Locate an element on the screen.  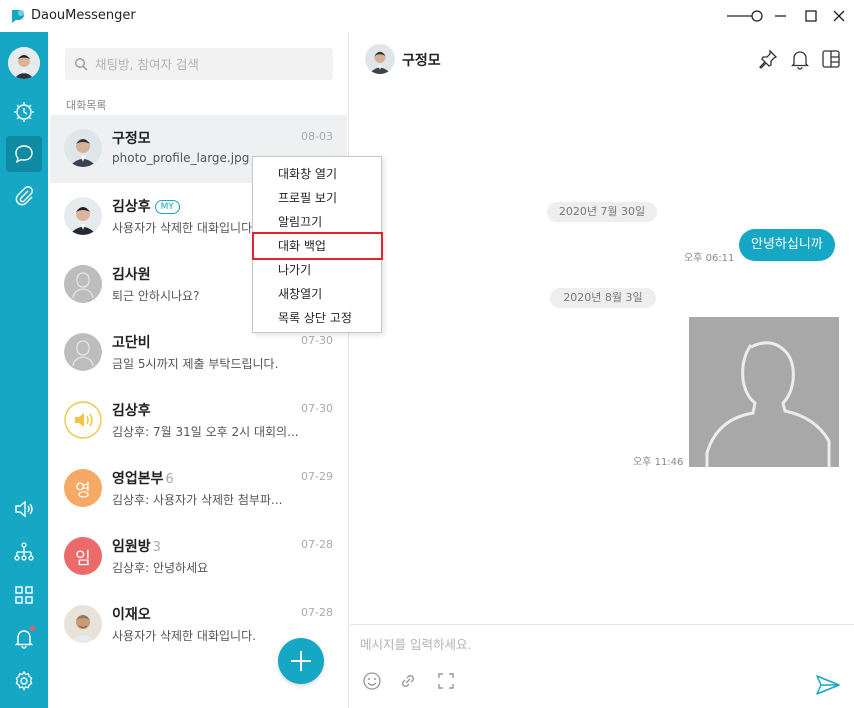
gear-icon is located at coordinates (24, 680).